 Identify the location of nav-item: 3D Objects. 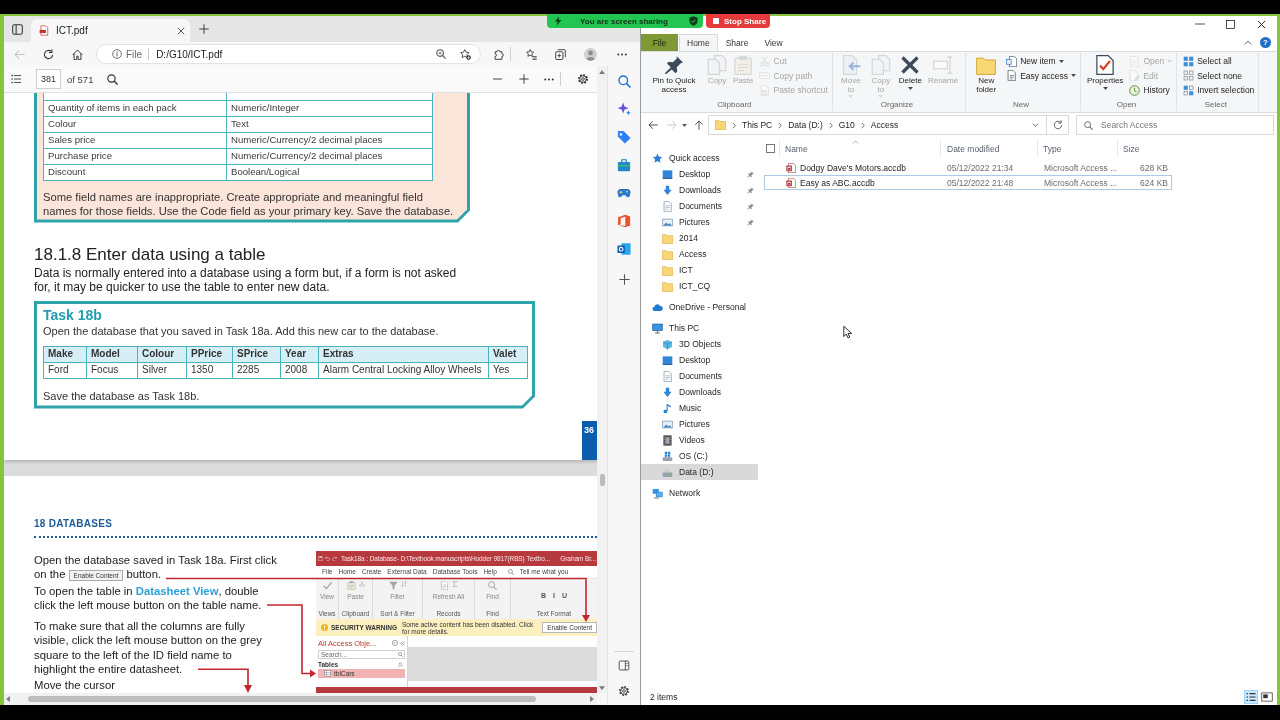
(699, 344).